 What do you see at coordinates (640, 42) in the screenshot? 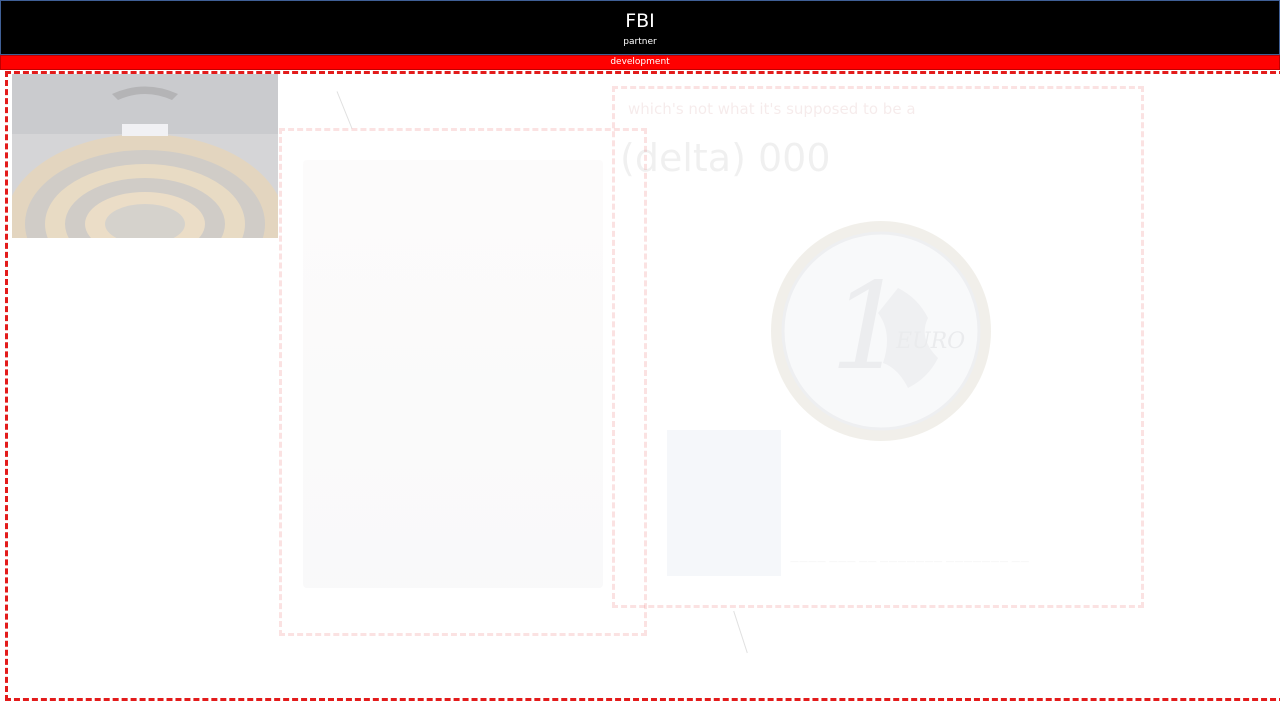
I see `header-subtitle: partner` at bounding box center [640, 42].